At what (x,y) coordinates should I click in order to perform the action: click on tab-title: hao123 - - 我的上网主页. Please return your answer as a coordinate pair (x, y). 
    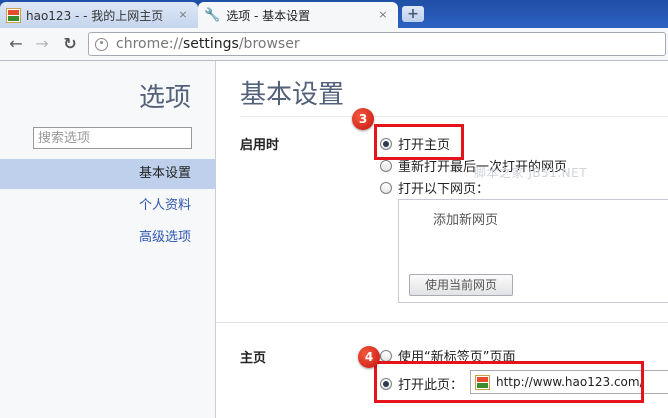
    Looking at the image, I should click on (95, 15).